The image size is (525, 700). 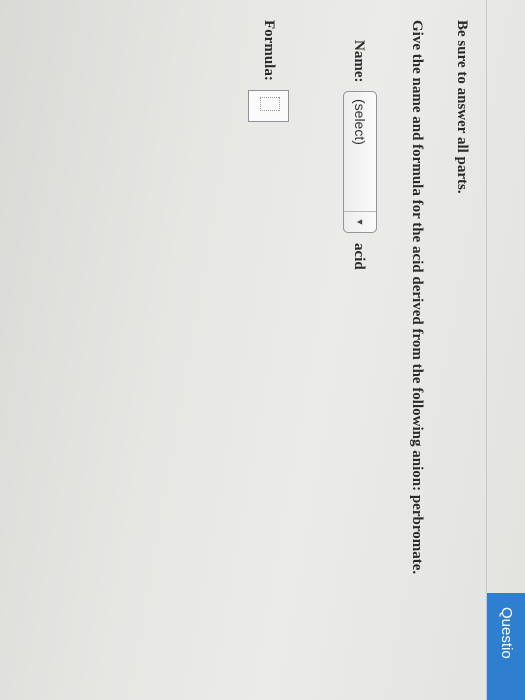 I want to click on name-label: Name:, so click(x=359, y=61).